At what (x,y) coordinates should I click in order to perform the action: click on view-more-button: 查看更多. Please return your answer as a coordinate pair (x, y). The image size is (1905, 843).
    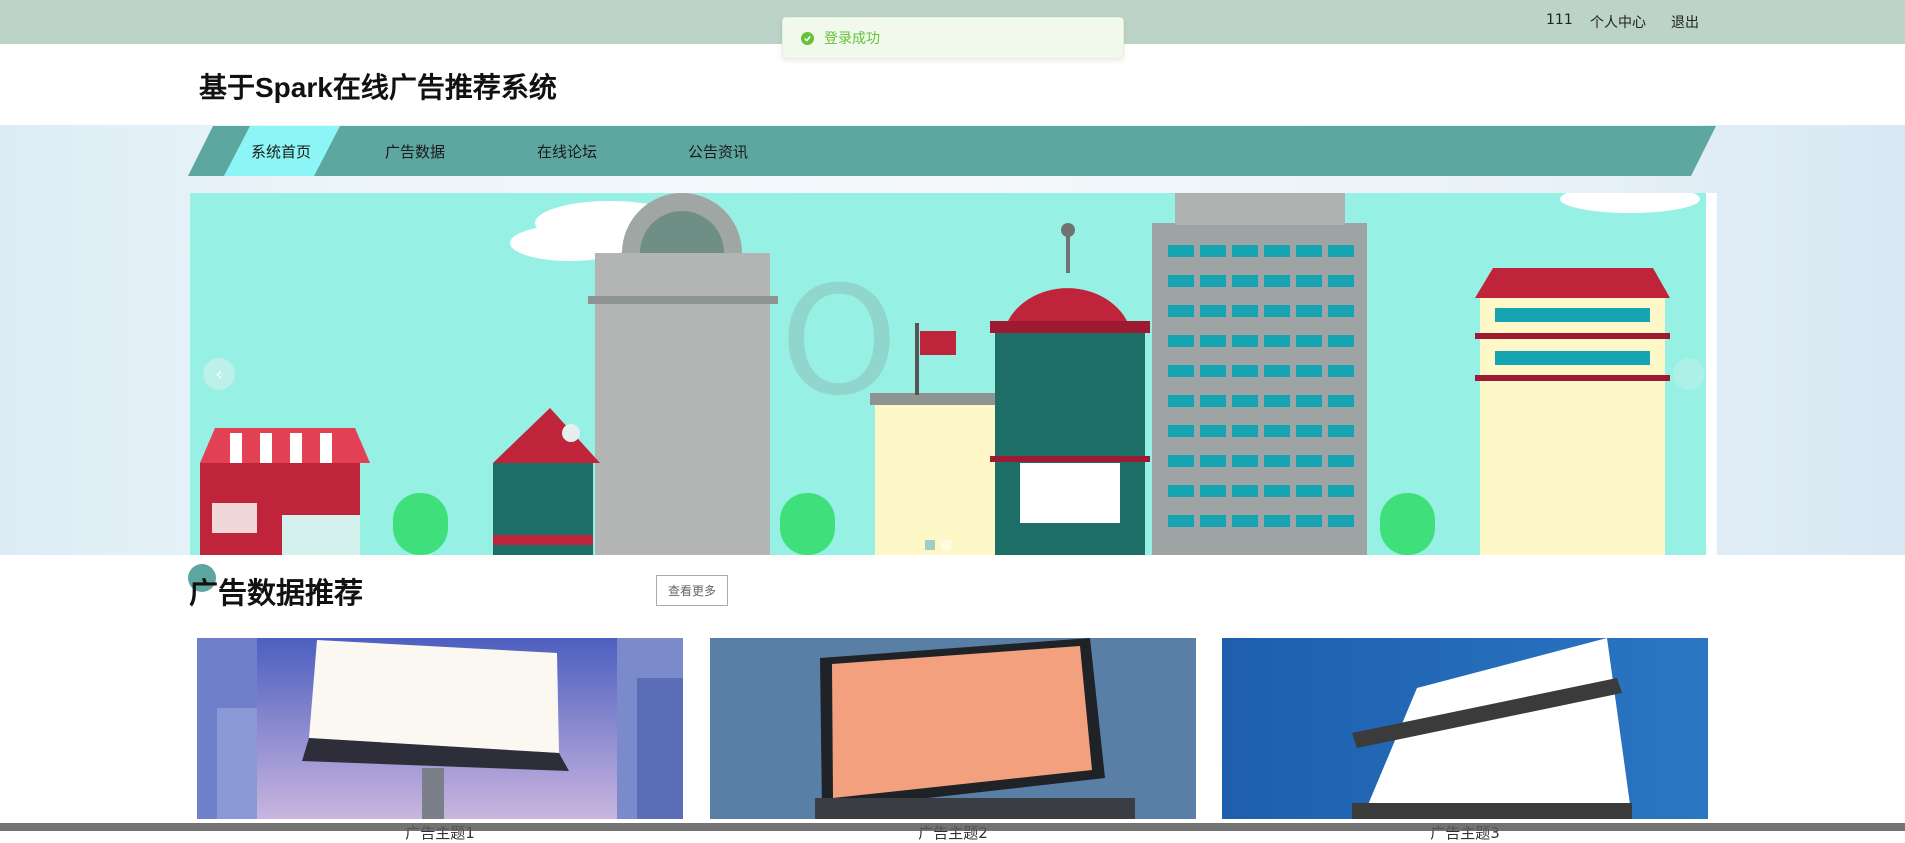
    Looking at the image, I should click on (692, 590).